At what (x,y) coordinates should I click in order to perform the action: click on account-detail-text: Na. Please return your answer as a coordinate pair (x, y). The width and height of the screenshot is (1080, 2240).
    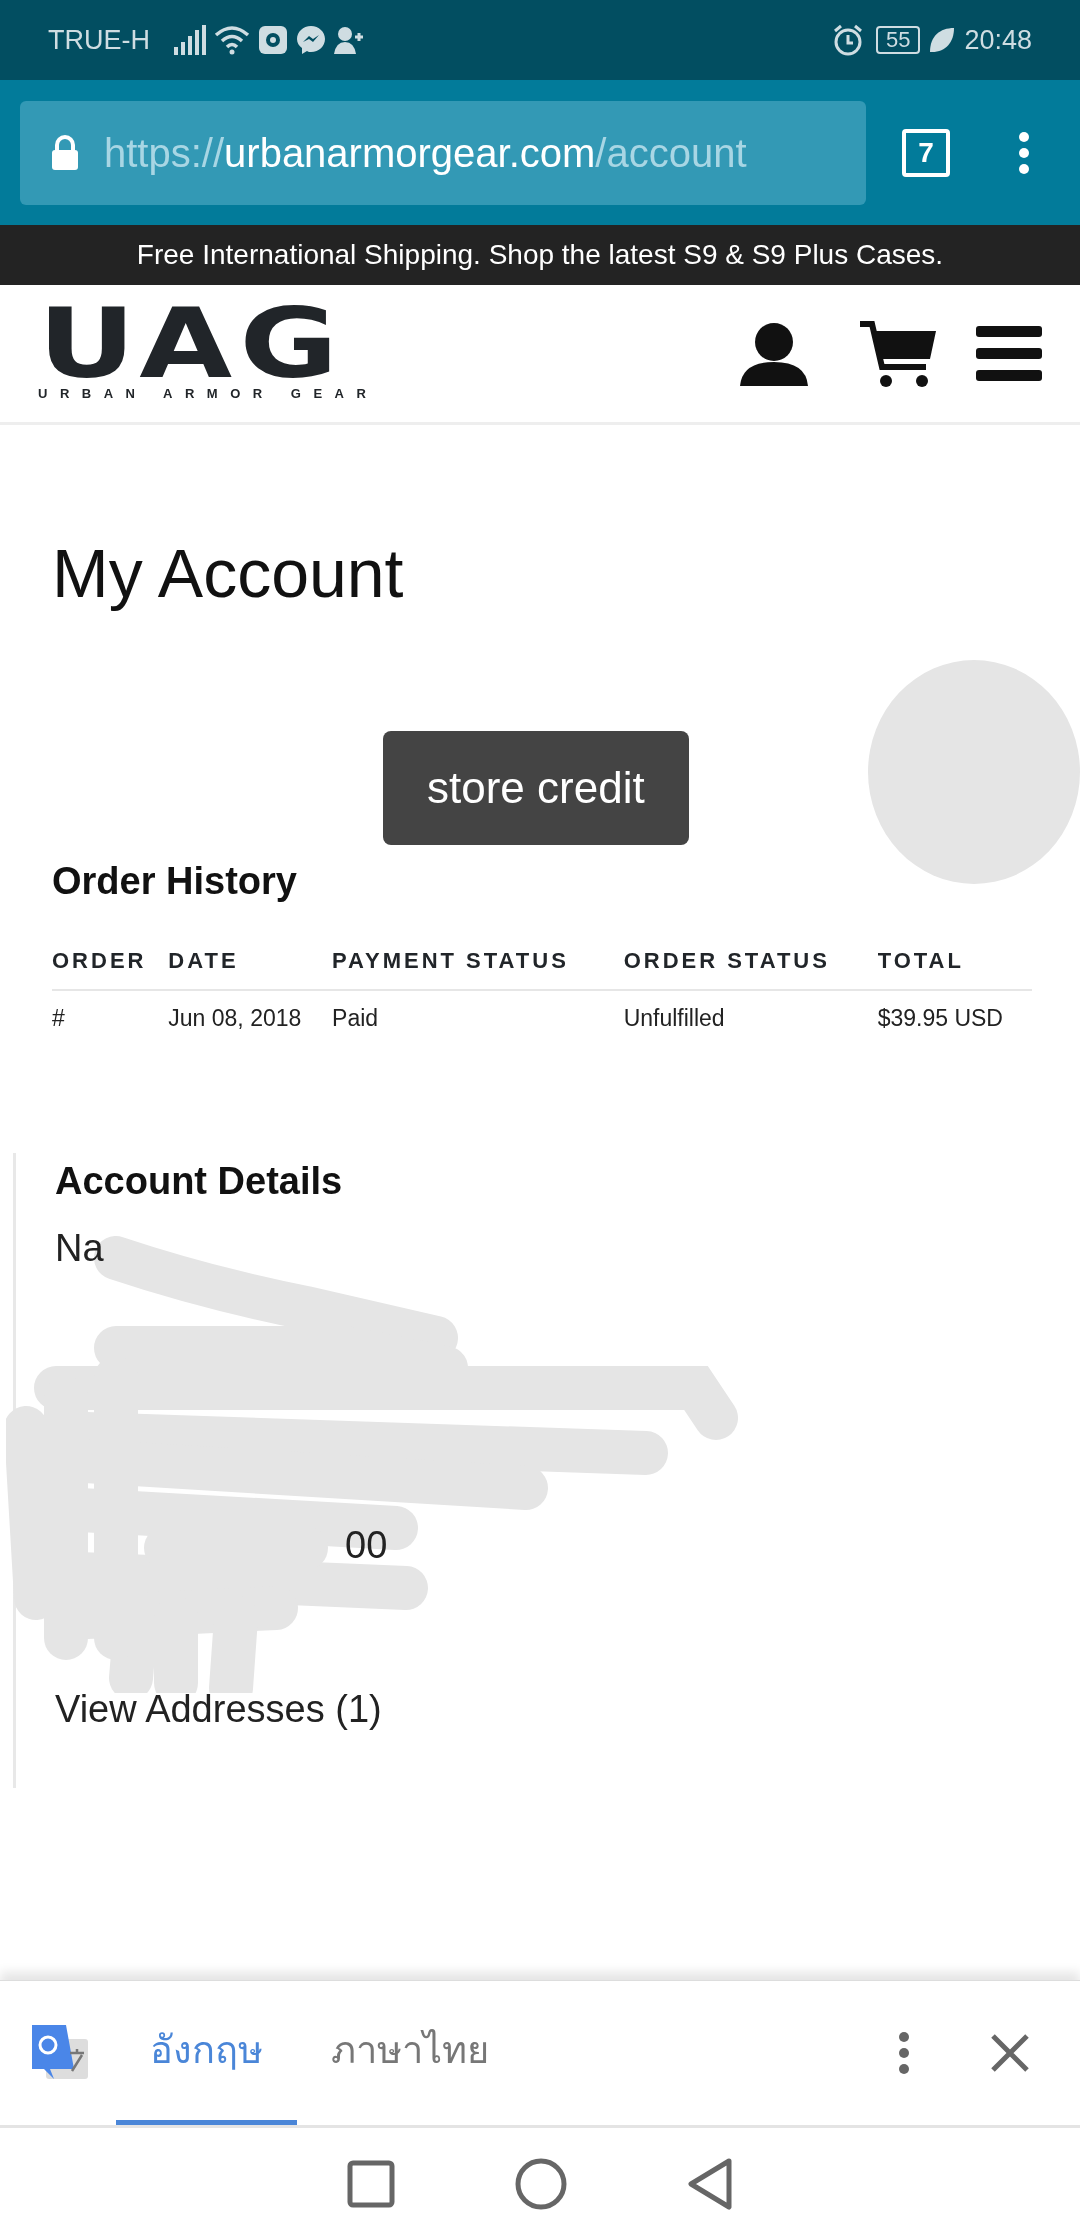
    Looking at the image, I should click on (79, 1248).